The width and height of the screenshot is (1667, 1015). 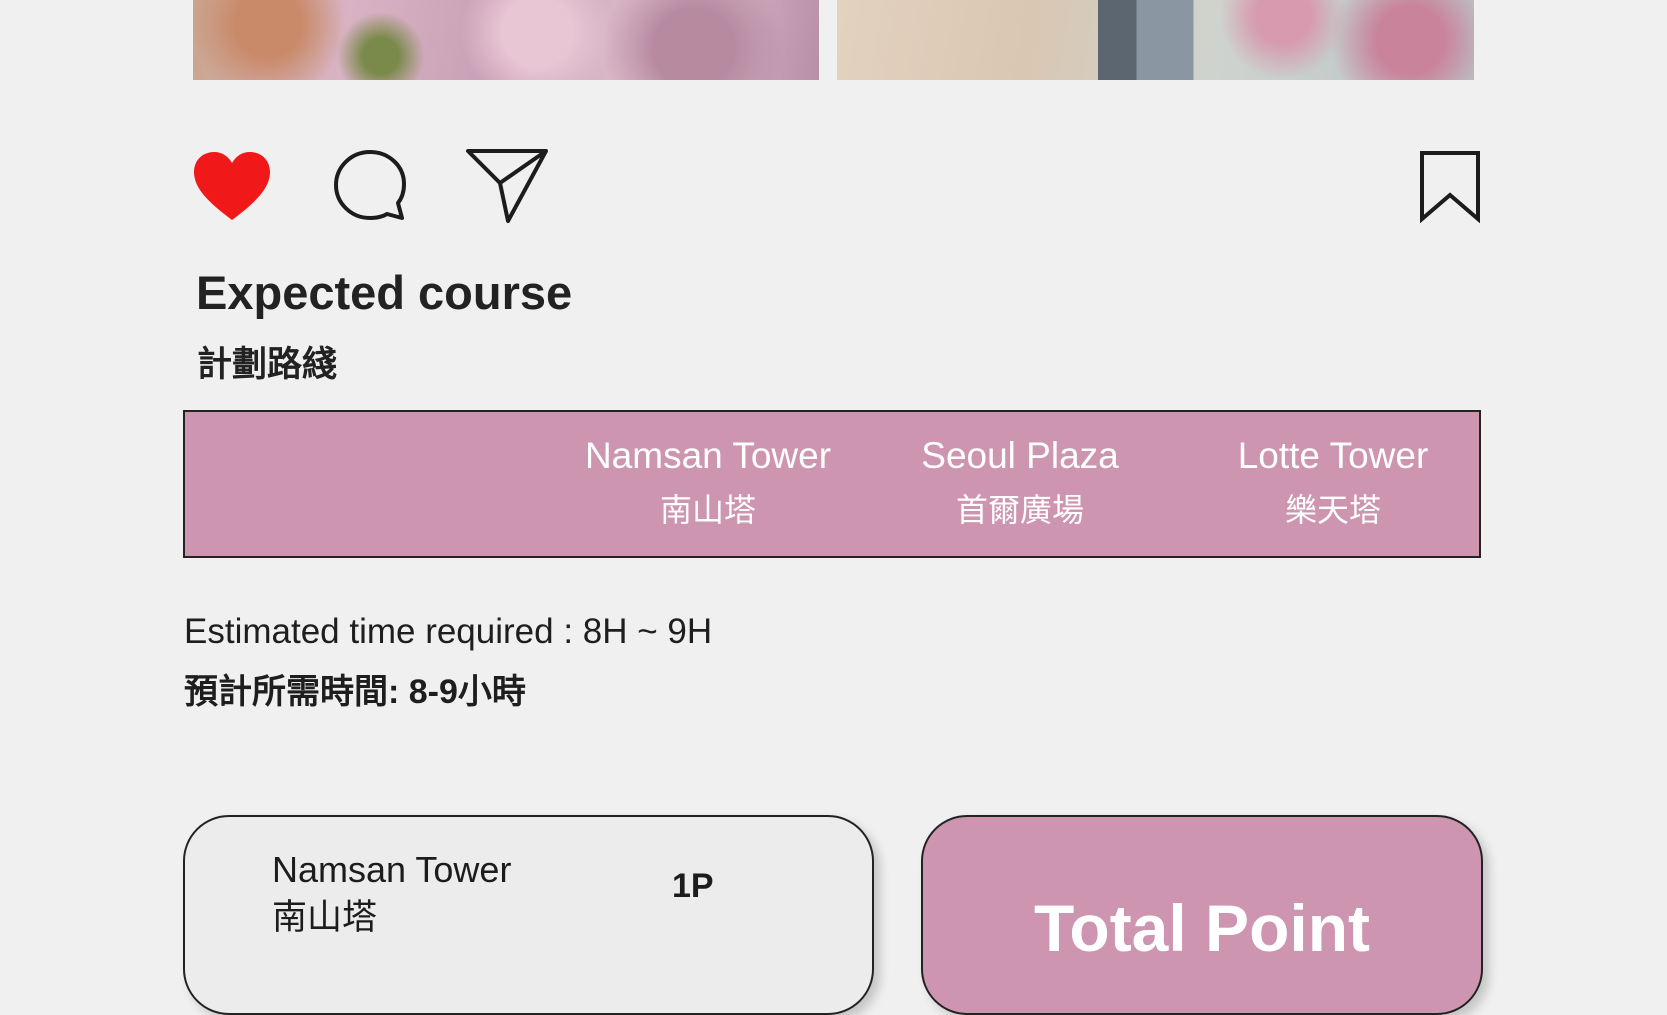 What do you see at coordinates (507, 186) in the screenshot?
I see `share-icon` at bounding box center [507, 186].